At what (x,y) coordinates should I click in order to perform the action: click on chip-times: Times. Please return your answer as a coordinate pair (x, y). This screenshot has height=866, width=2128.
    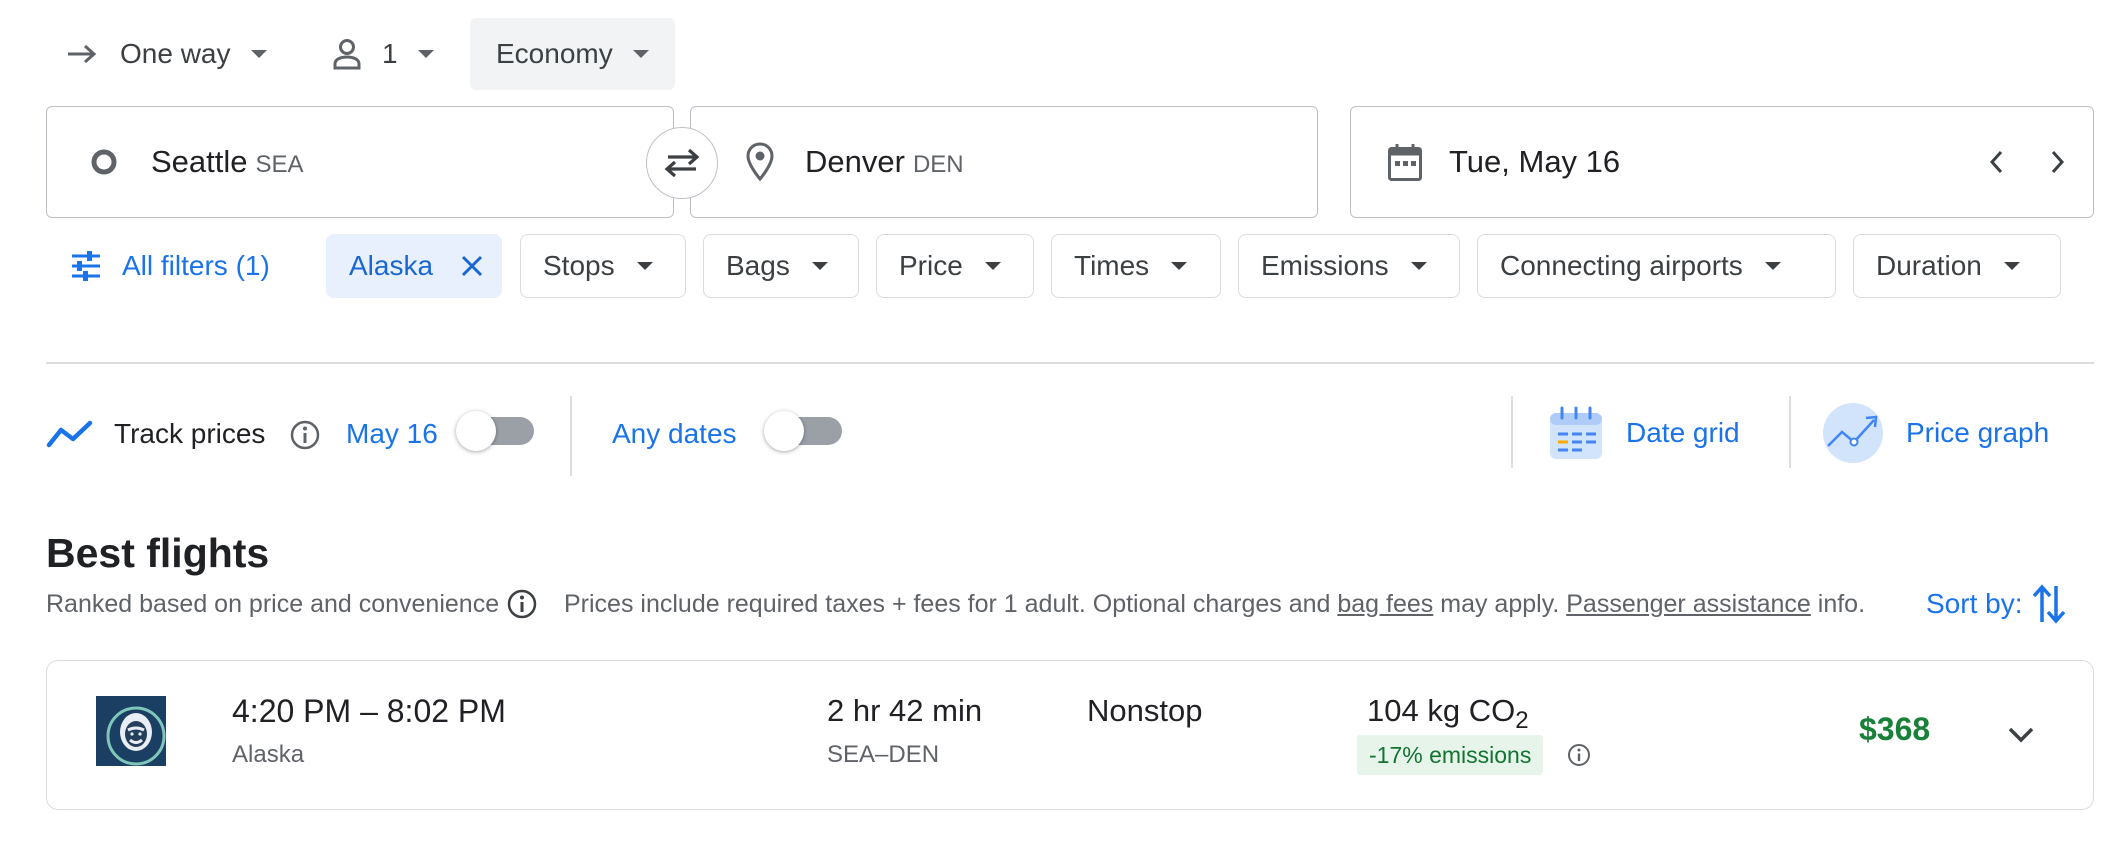
    Looking at the image, I should click on (1136, 266).